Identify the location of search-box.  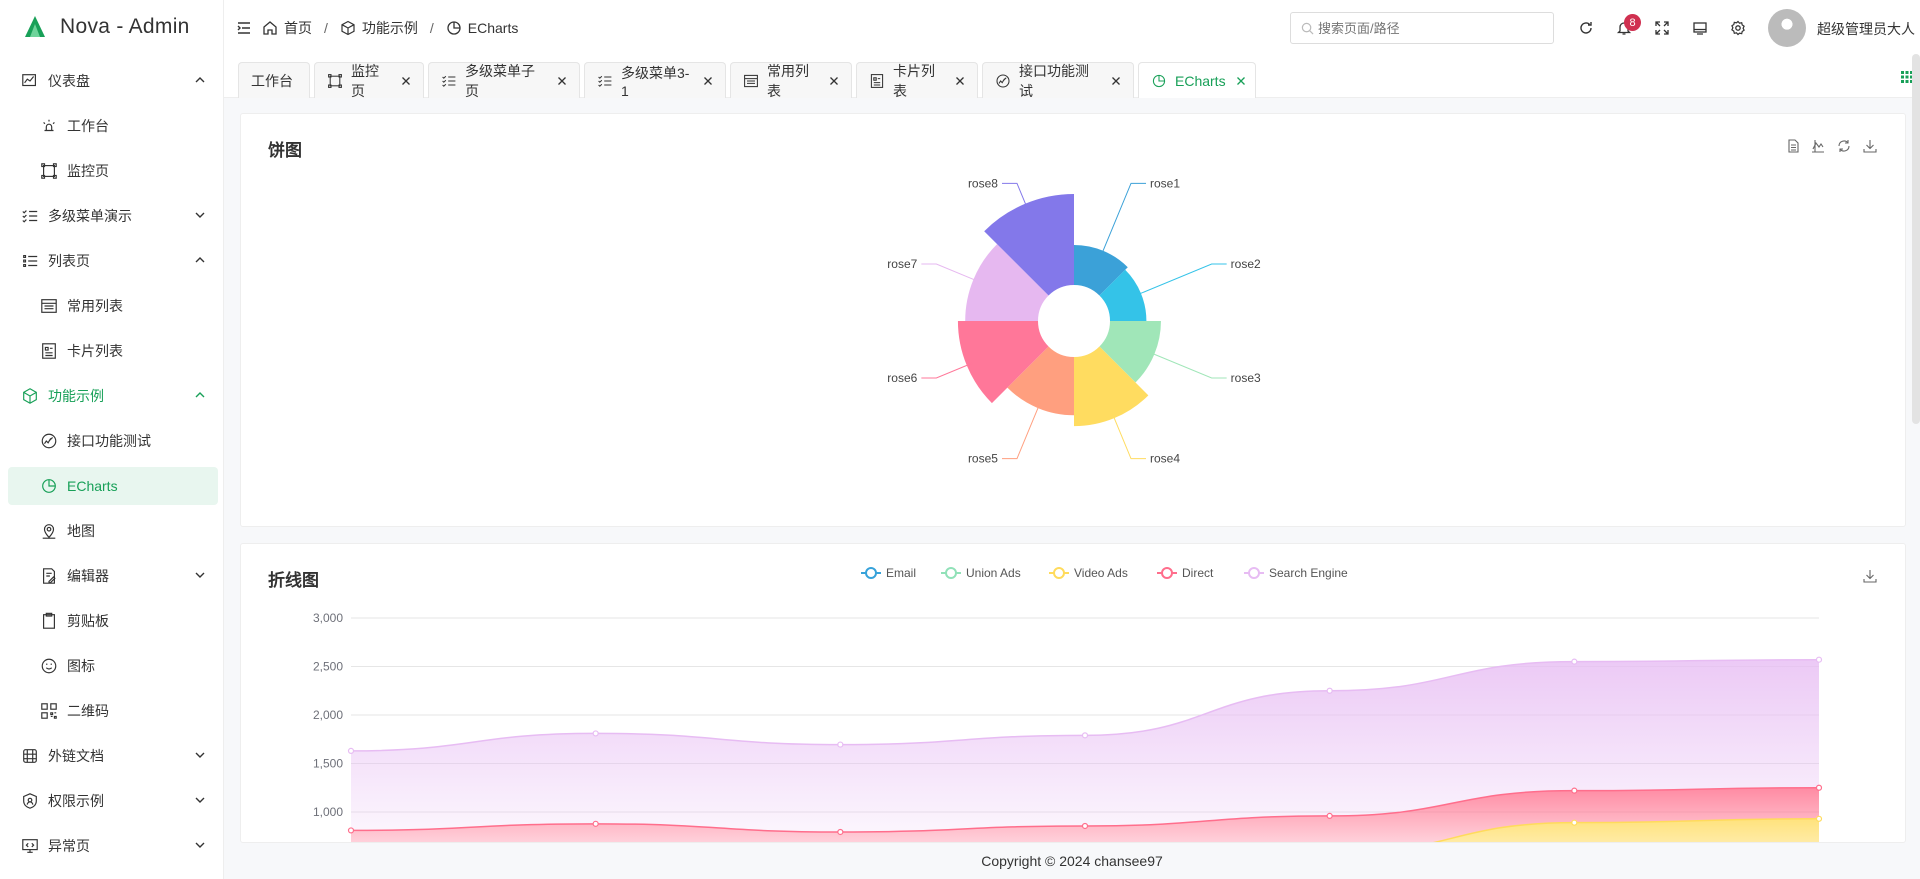
(1422, 28).